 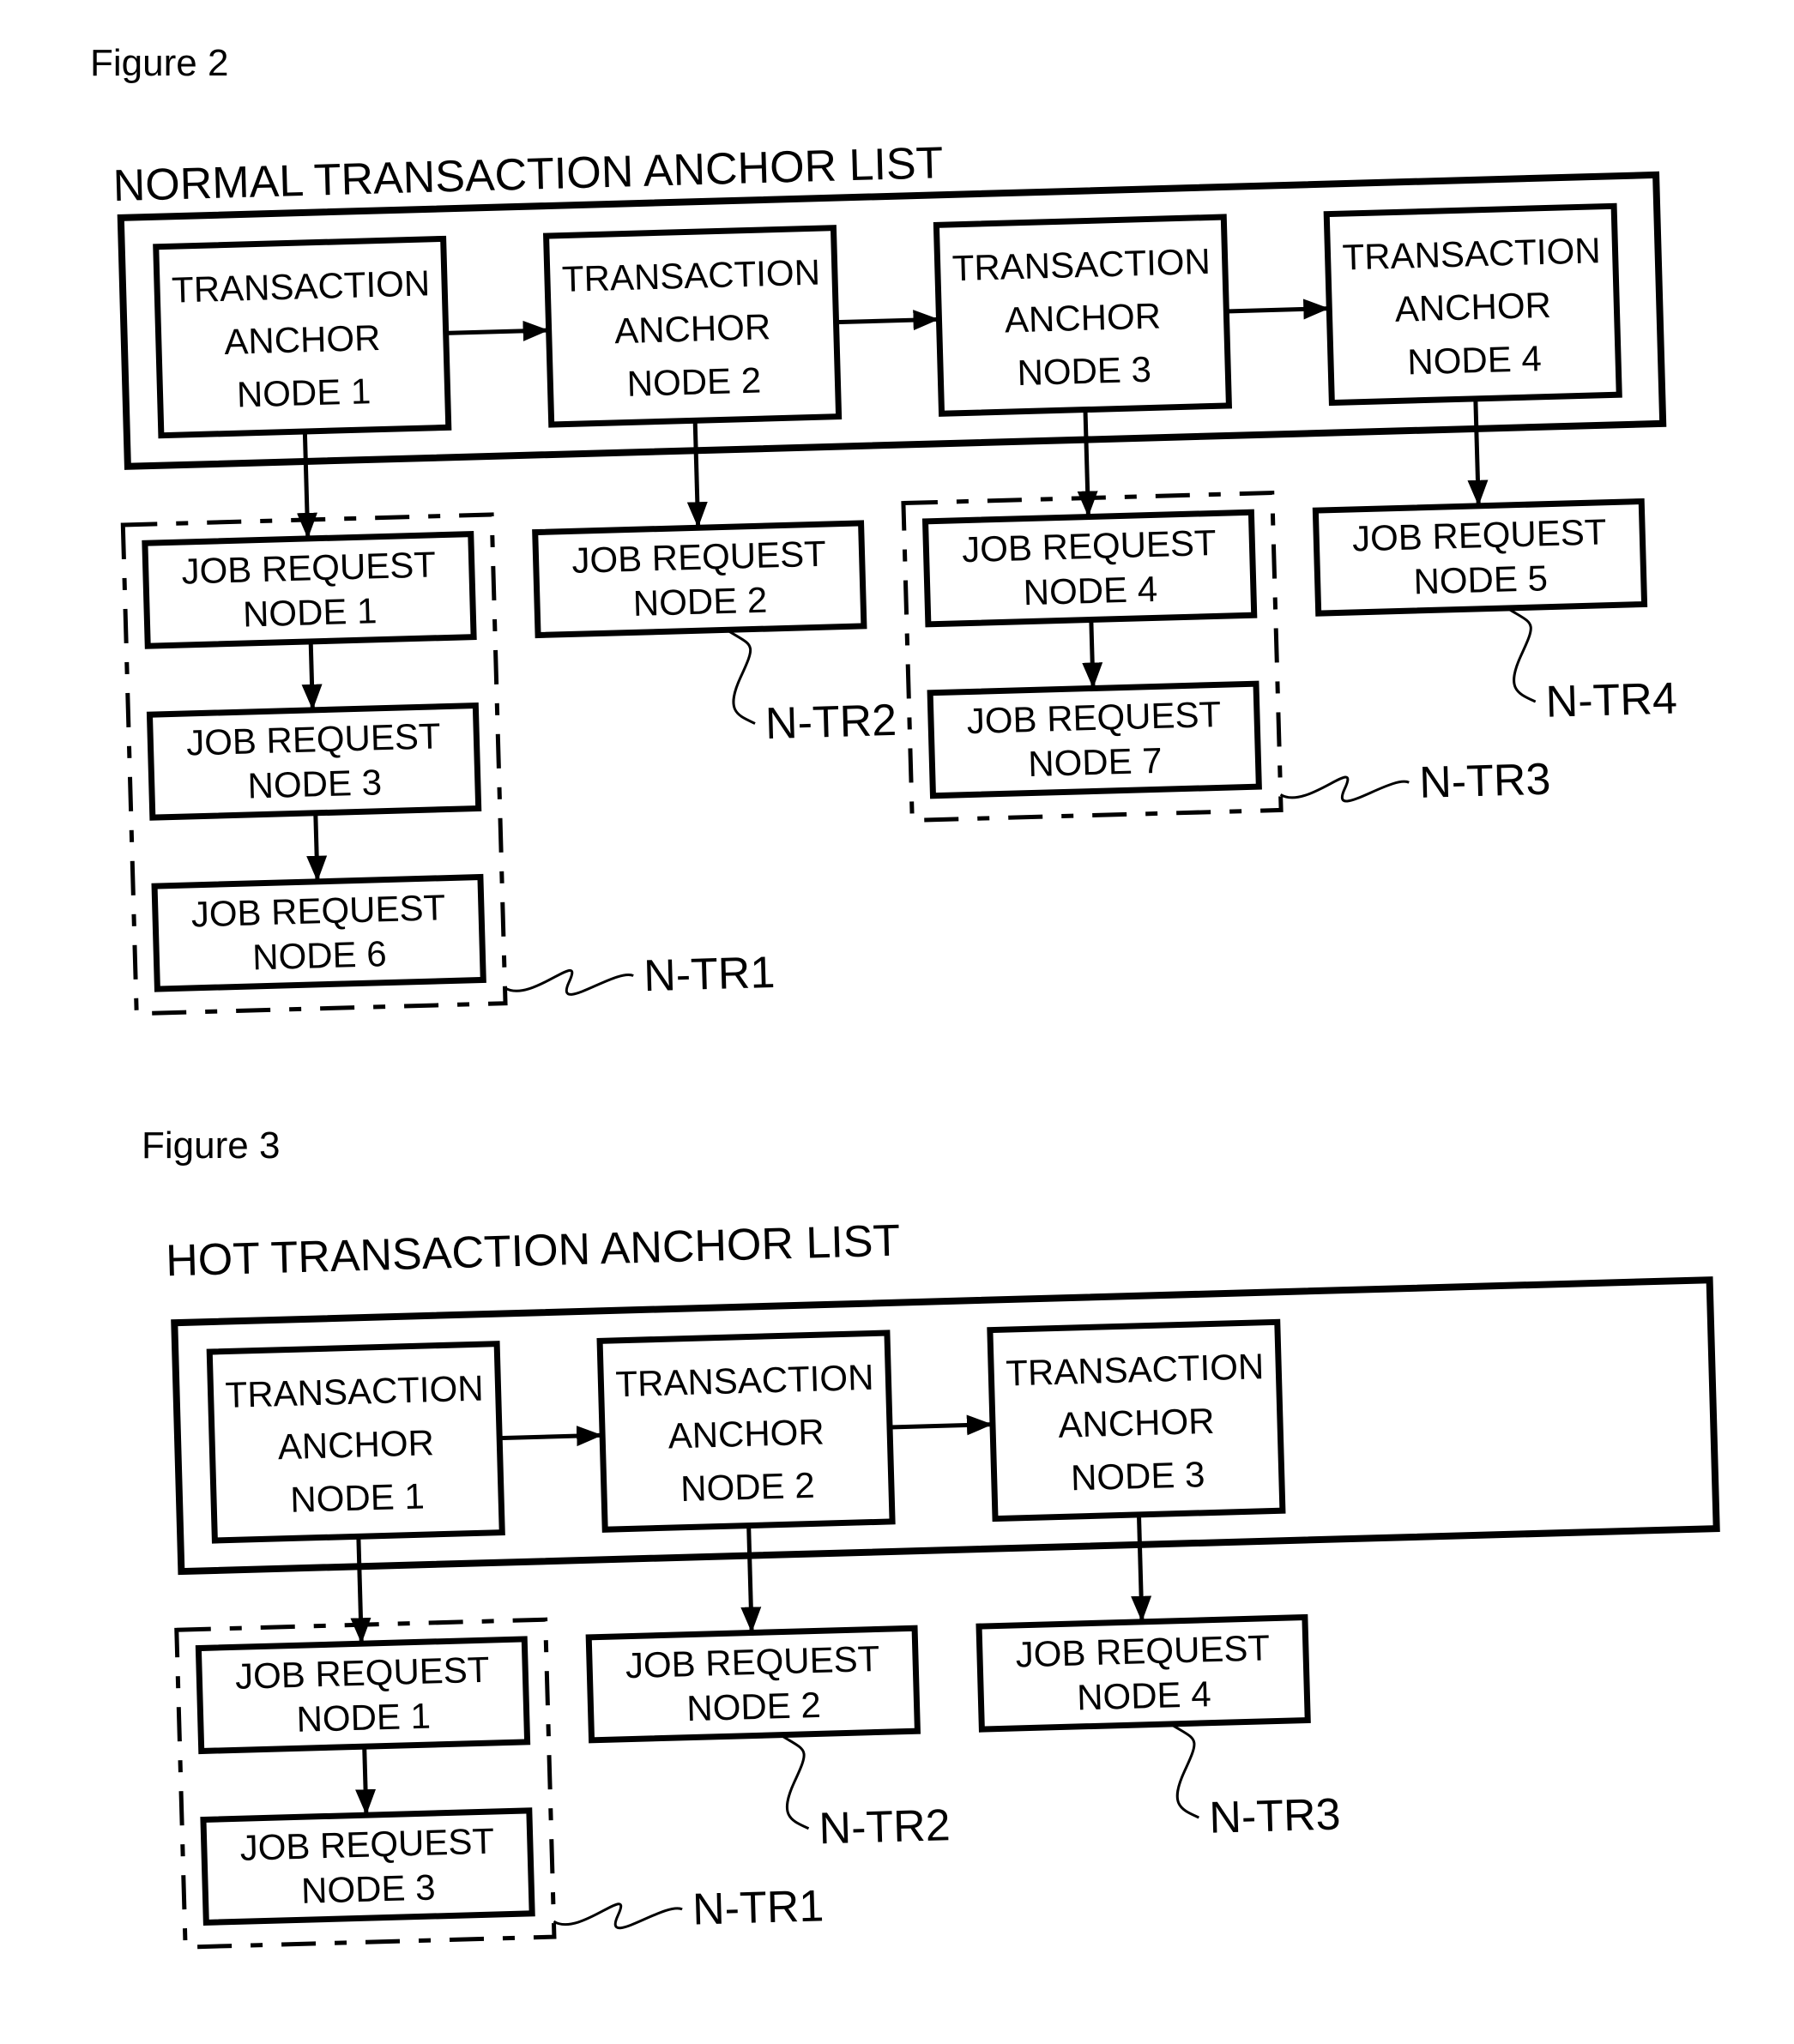 I want to click on job-request-chain: JOB REQUESTNODE 5 N-TR4, so click(x=1495, y=562).